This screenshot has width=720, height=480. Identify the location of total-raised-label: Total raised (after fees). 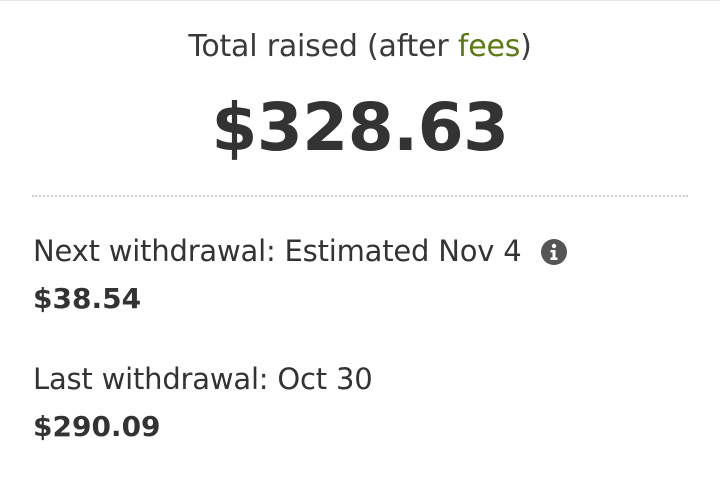
(360, 47).